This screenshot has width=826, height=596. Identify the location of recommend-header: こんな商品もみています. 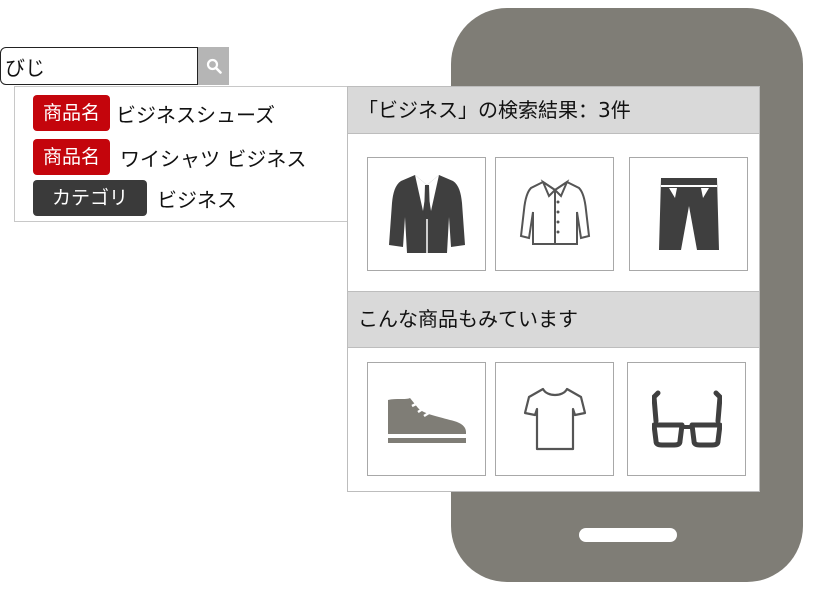
(553, 319).